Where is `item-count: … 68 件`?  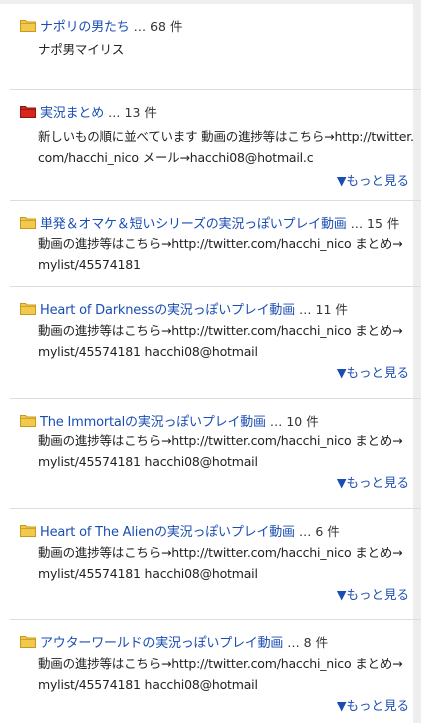 item-count: … 68 件 is located at coordinates (158, 26).